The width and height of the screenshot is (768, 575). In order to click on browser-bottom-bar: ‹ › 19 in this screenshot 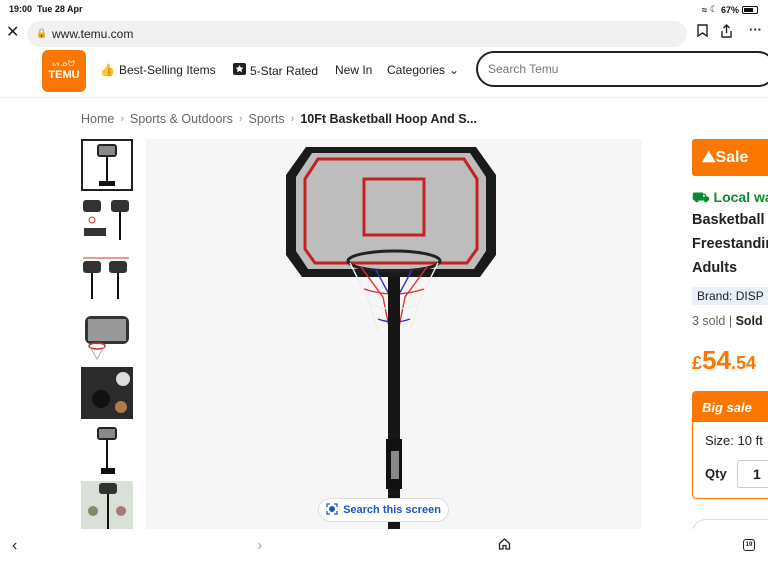, I will do `click(384, 552)`.